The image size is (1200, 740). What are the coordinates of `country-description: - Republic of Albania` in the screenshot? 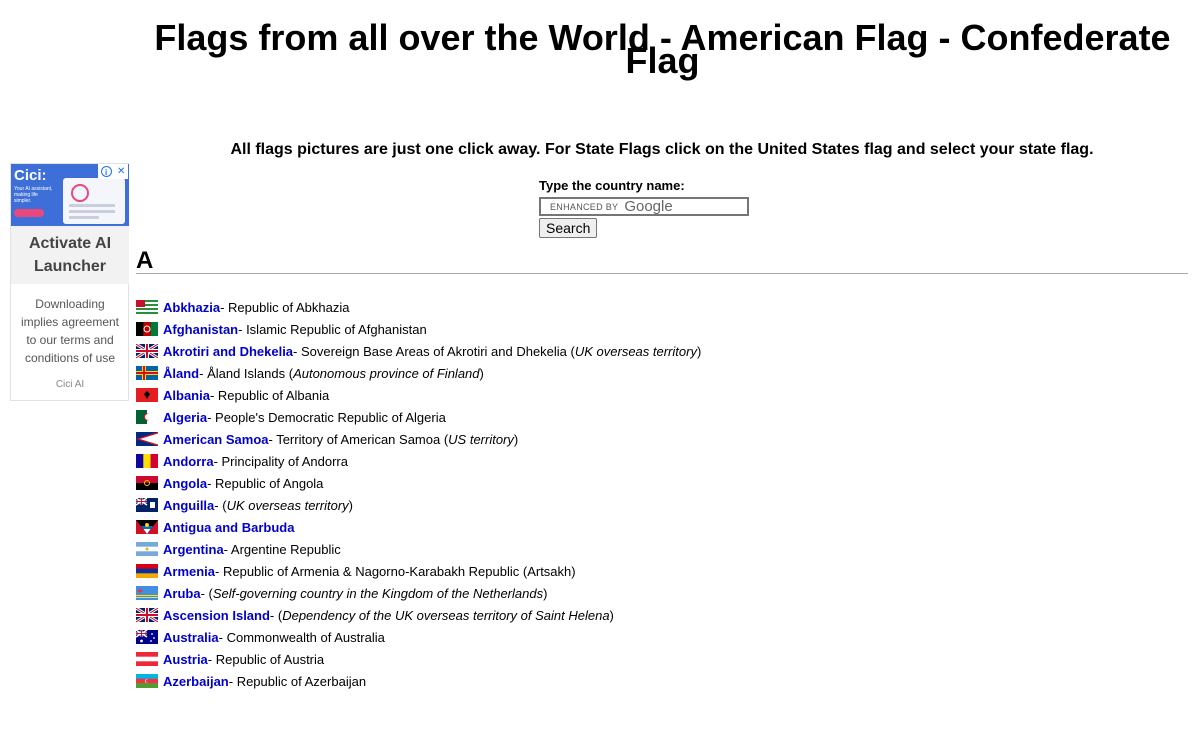 It's located at (269, 395).